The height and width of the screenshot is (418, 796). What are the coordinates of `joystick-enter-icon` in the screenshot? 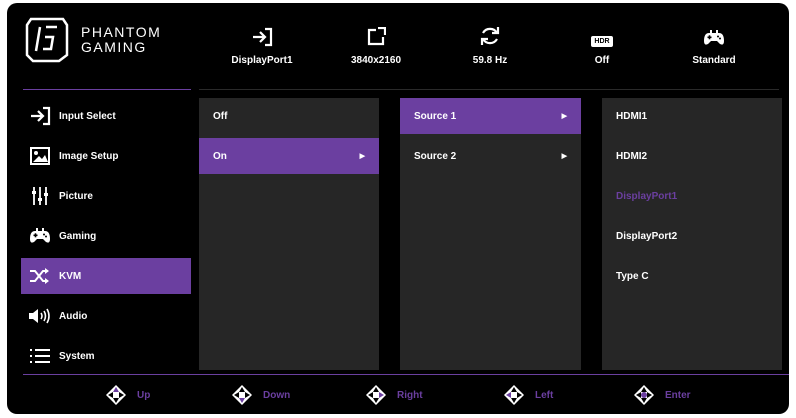 It's located at (644, 395).